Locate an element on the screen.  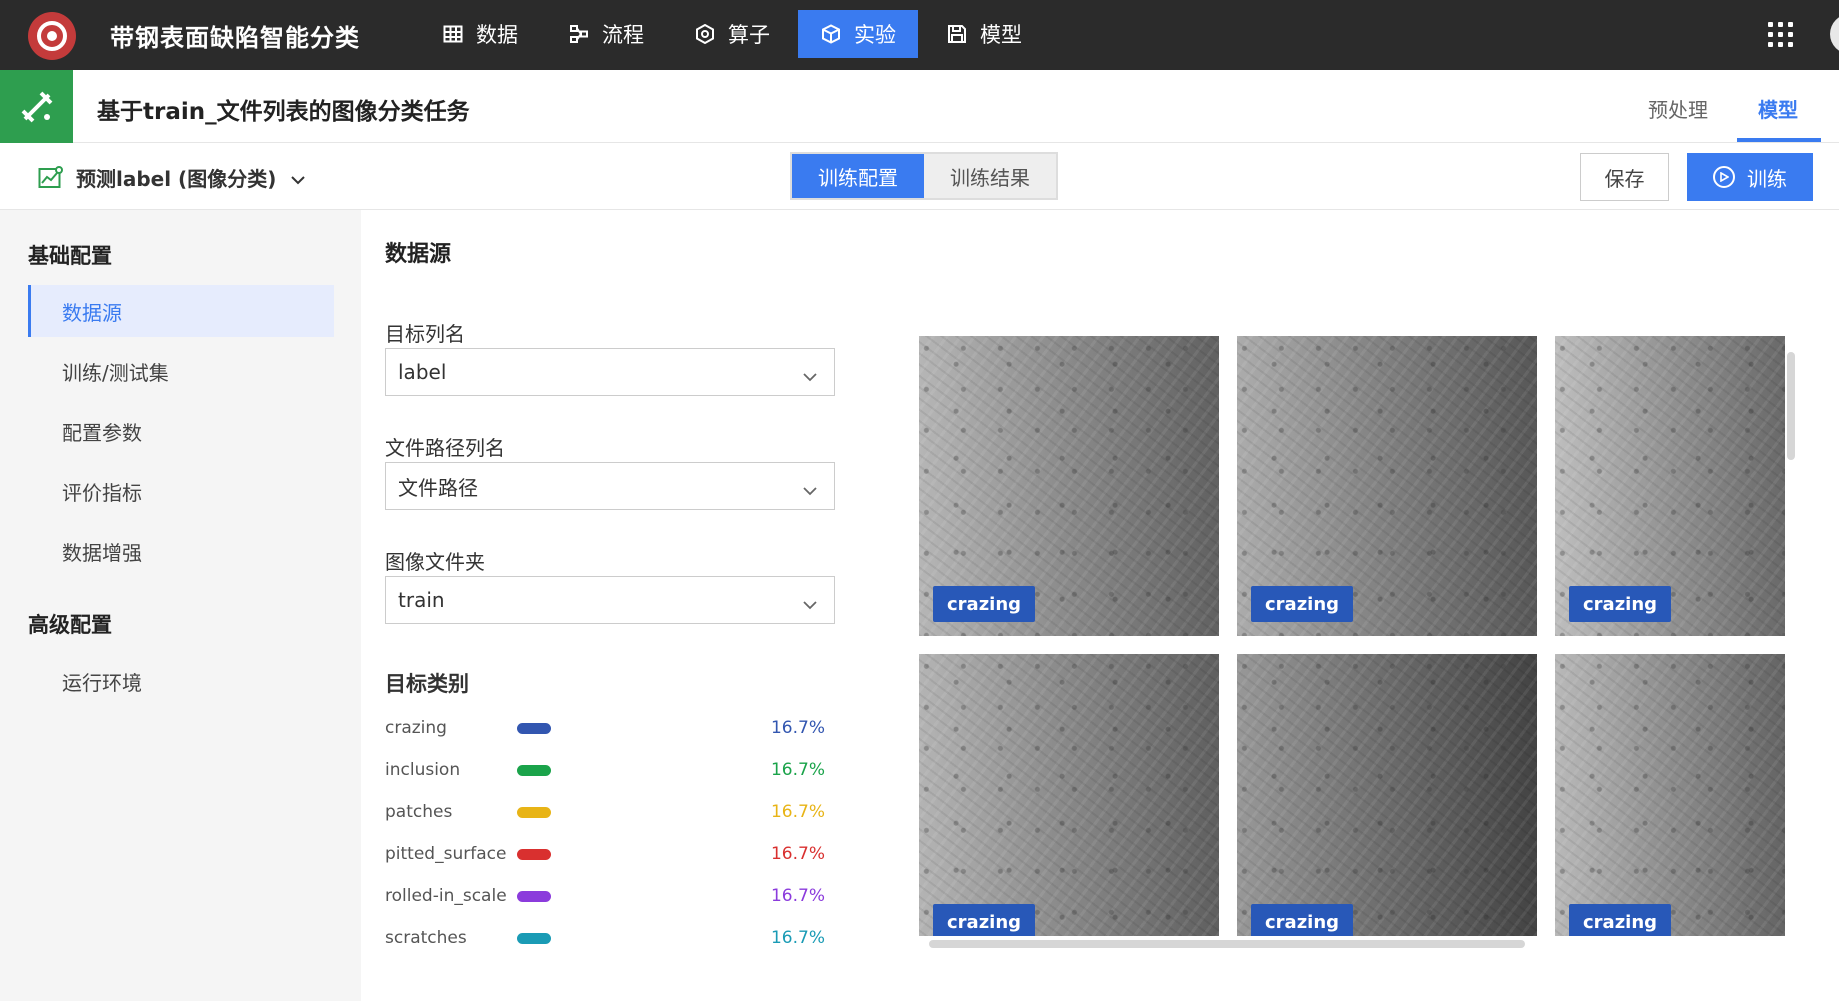
nav-item-flow: 流程 is located at coordinates (606, 34).